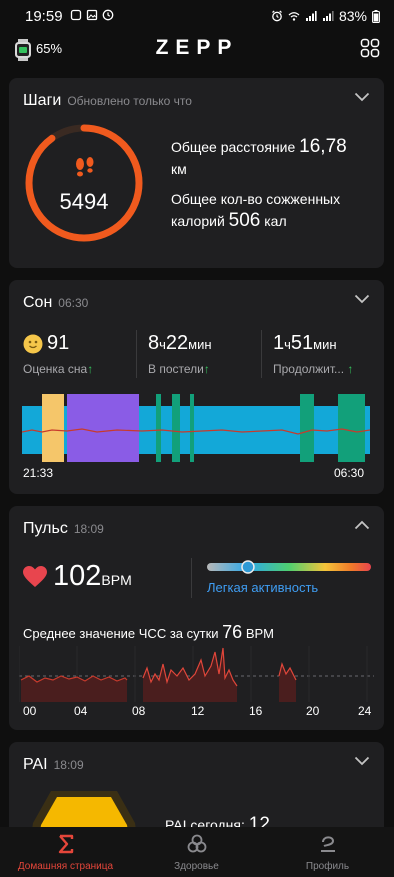  I want to click on nav-health: Здоровье, so click(196, 852).